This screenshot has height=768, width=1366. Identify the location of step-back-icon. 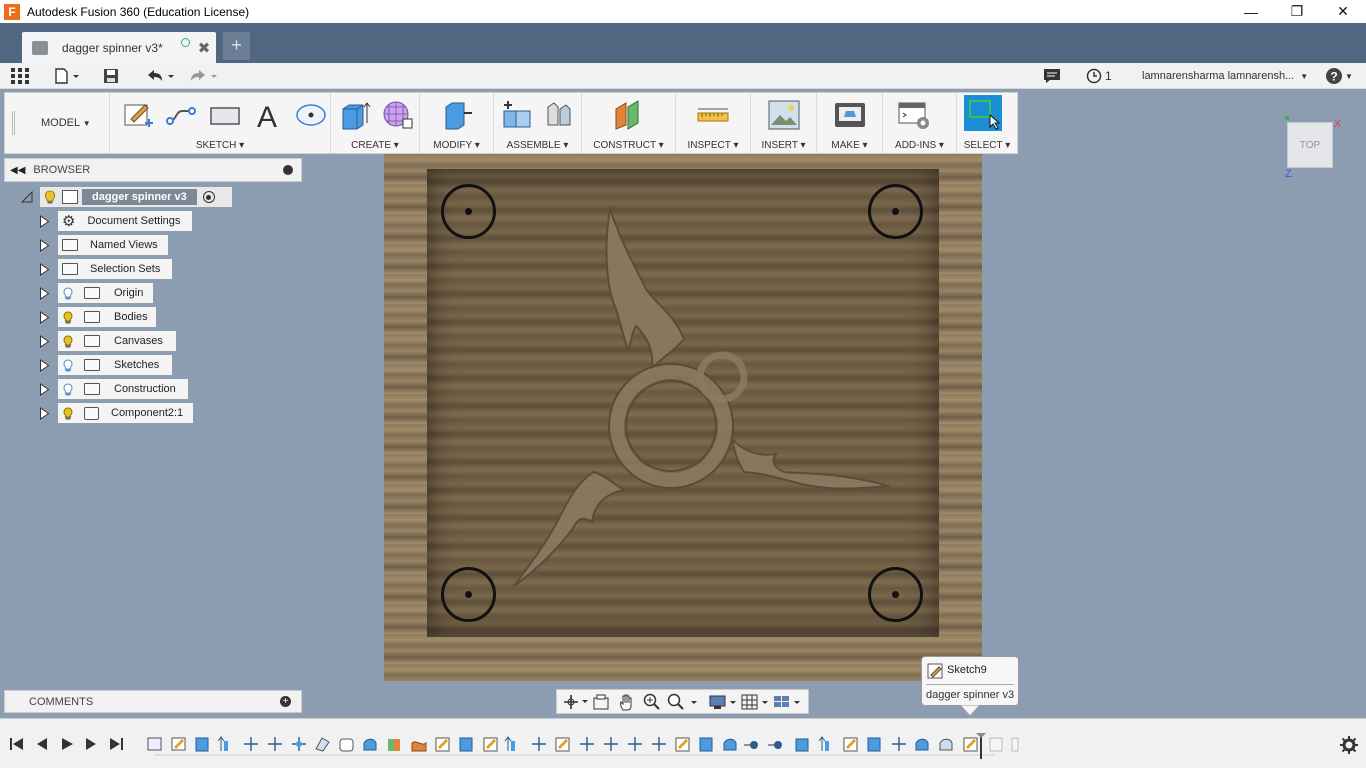
(42, 744).